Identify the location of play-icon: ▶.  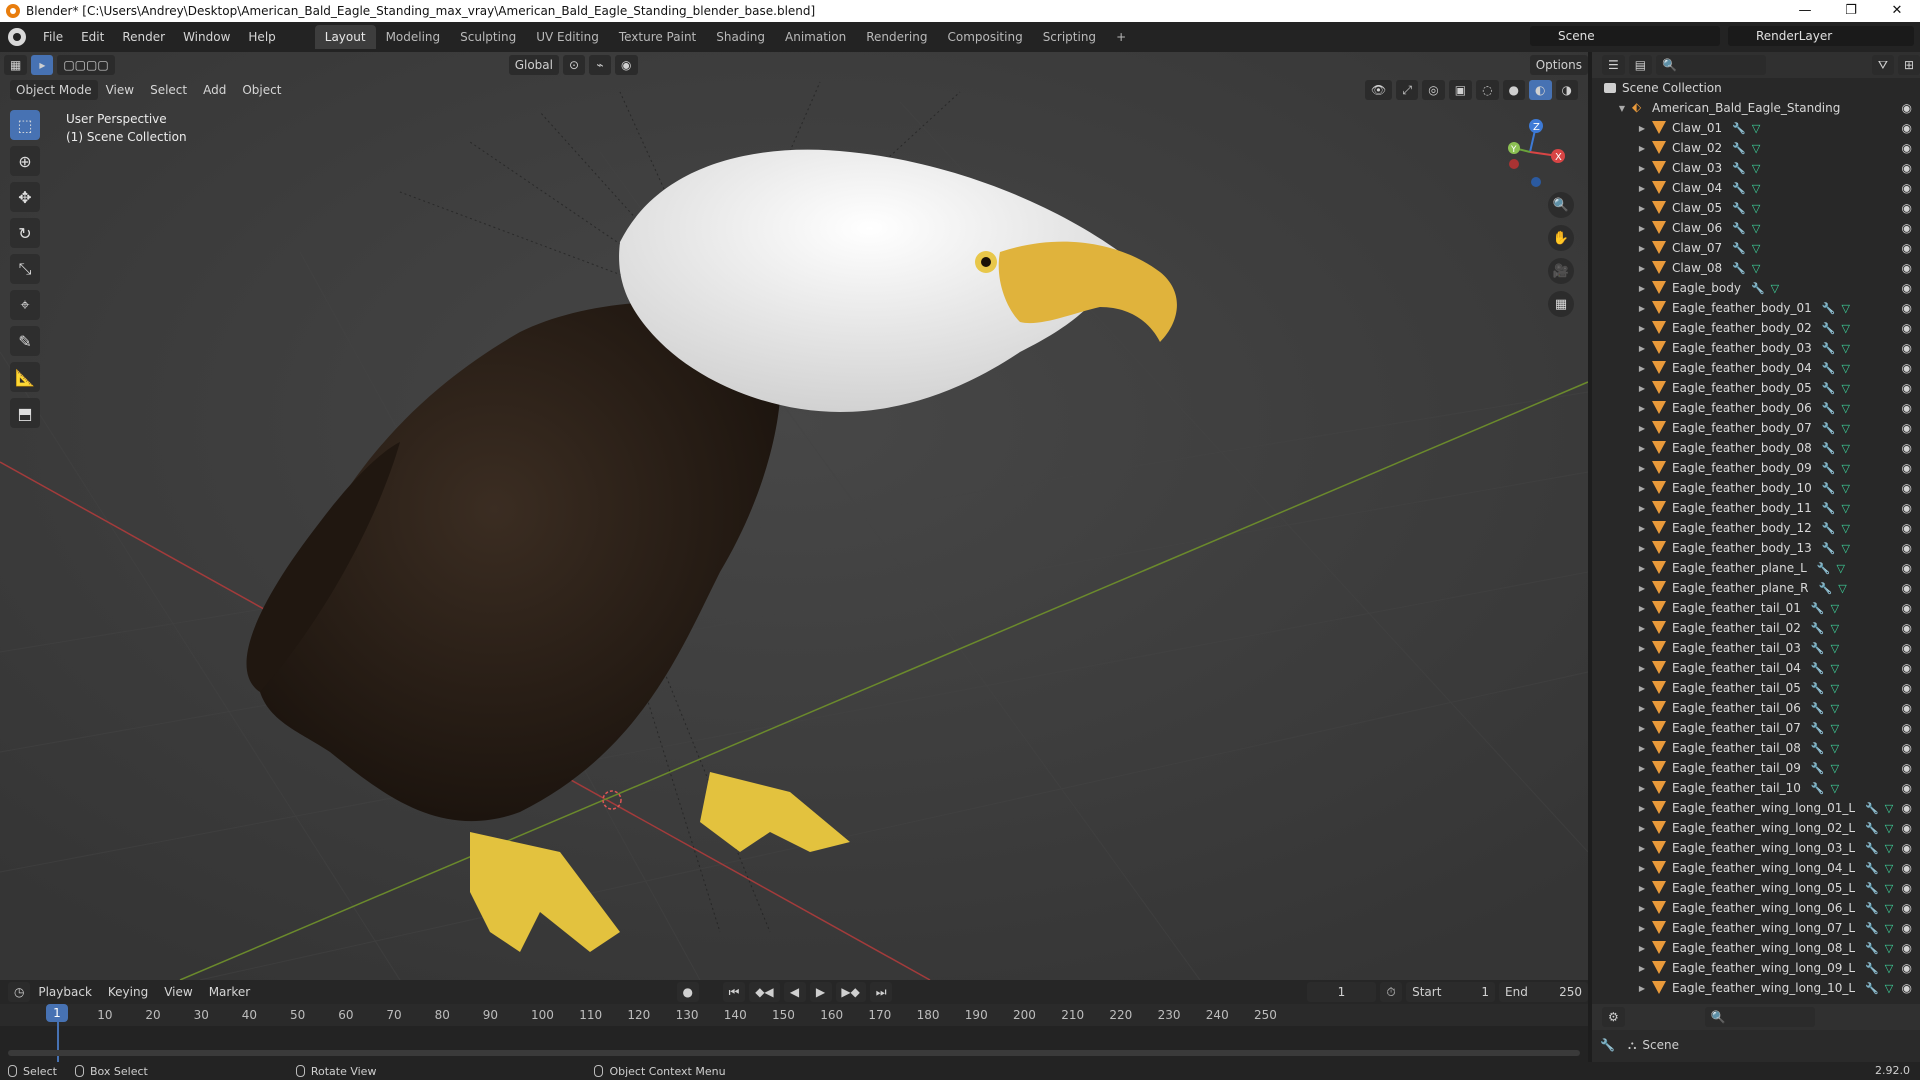
(820, 992).